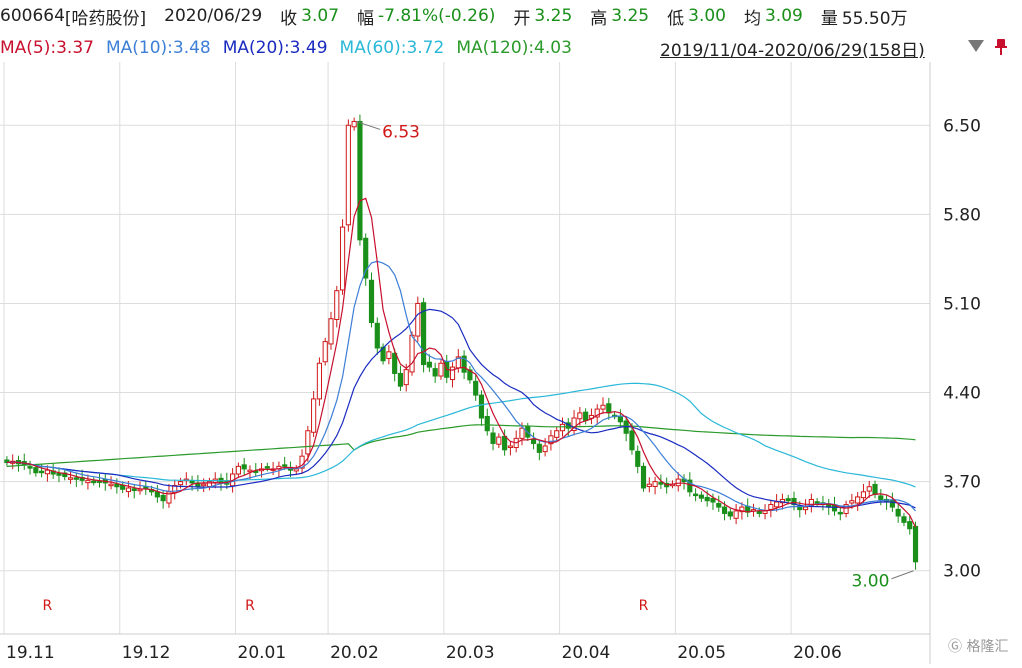 The height and width of the screenshot is (668, 1022). What do you see at coordinates (955, 647) in the screenshot?
I see `watermark-logo-icon: Ⓖ` at bounding box center [955, 647].